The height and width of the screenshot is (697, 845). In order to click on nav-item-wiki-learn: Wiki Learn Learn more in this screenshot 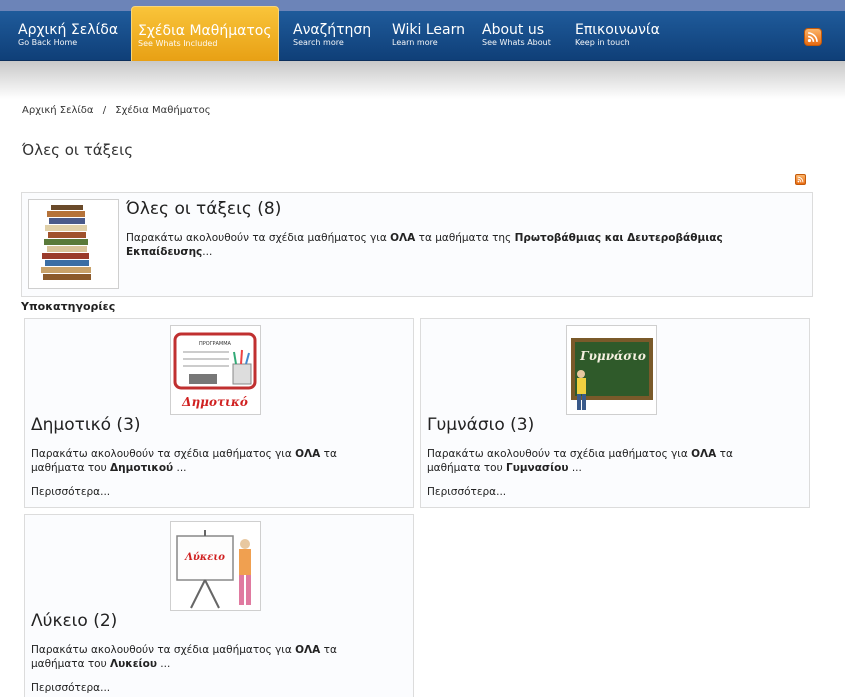, I will do `click(428, 36)`.